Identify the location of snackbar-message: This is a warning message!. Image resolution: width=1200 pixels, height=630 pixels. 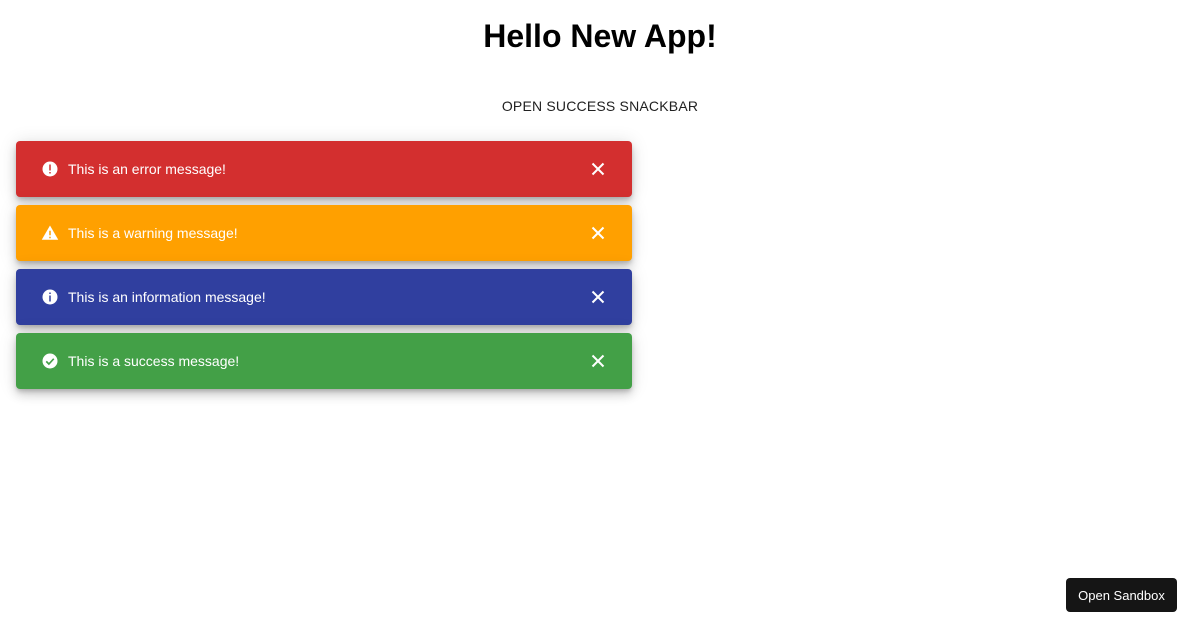
(153, 233).